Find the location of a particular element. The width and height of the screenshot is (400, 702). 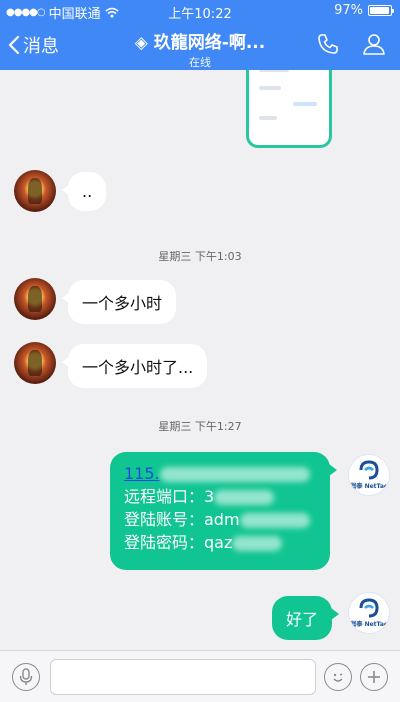

emoji-button is located at coordinates (338, 677).